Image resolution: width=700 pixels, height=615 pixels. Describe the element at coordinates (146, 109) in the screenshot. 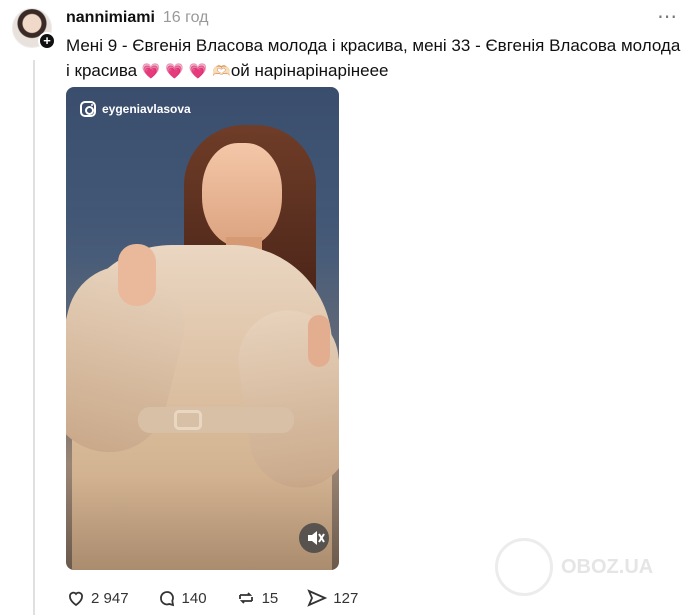

I see `instagram-handle: eygeniavlasova` at that location.